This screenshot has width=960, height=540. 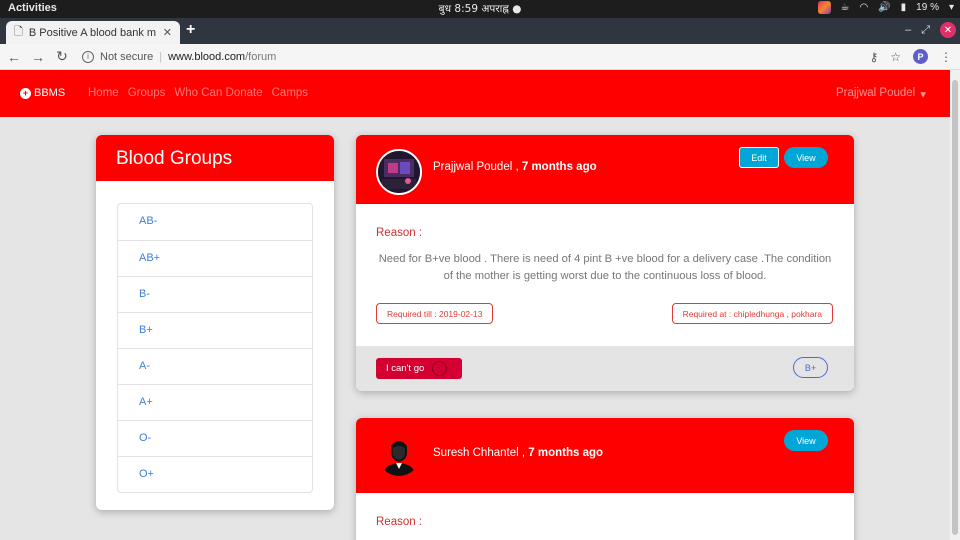 What do you see at coordinates (920, 56) in the screenshot?
I see `profile-avatar: P` at bounding box center [920, 56].